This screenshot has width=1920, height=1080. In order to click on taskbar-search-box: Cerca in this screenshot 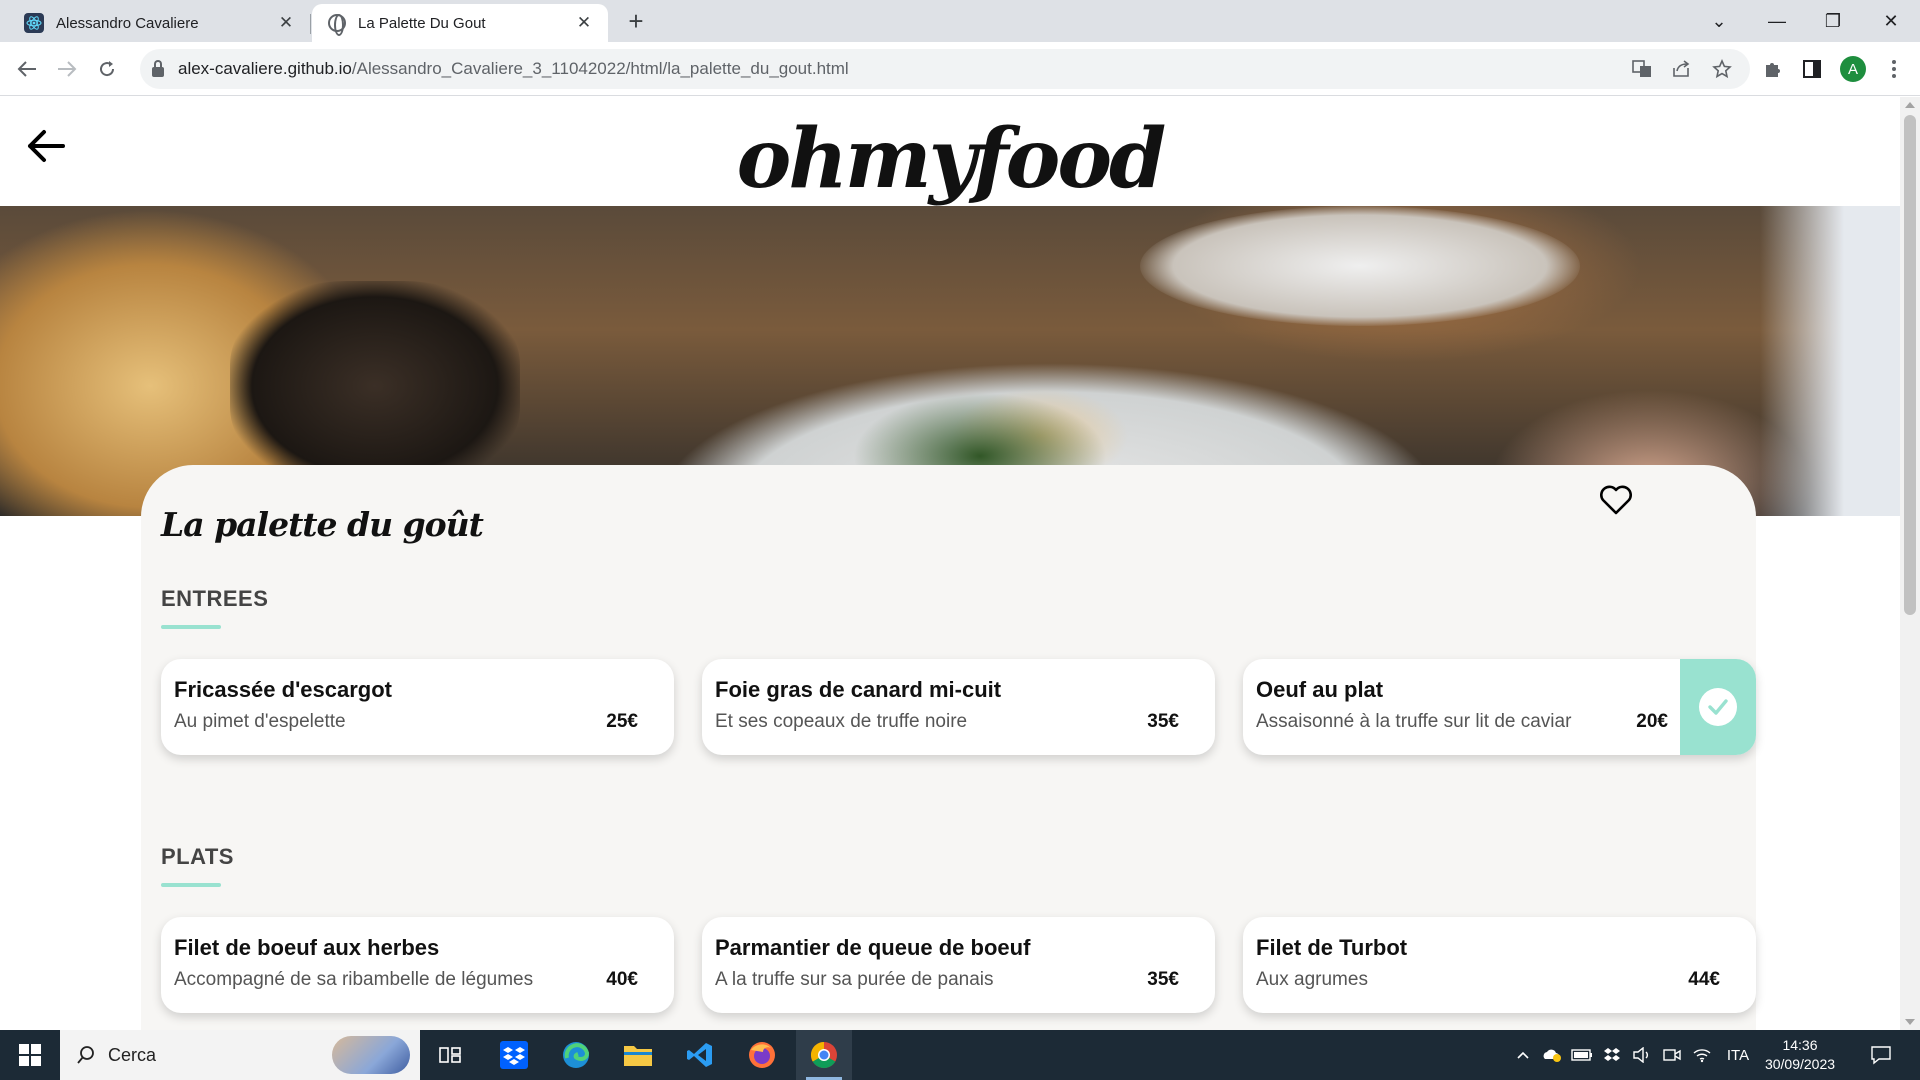, I will do `click(240, 1055)`.